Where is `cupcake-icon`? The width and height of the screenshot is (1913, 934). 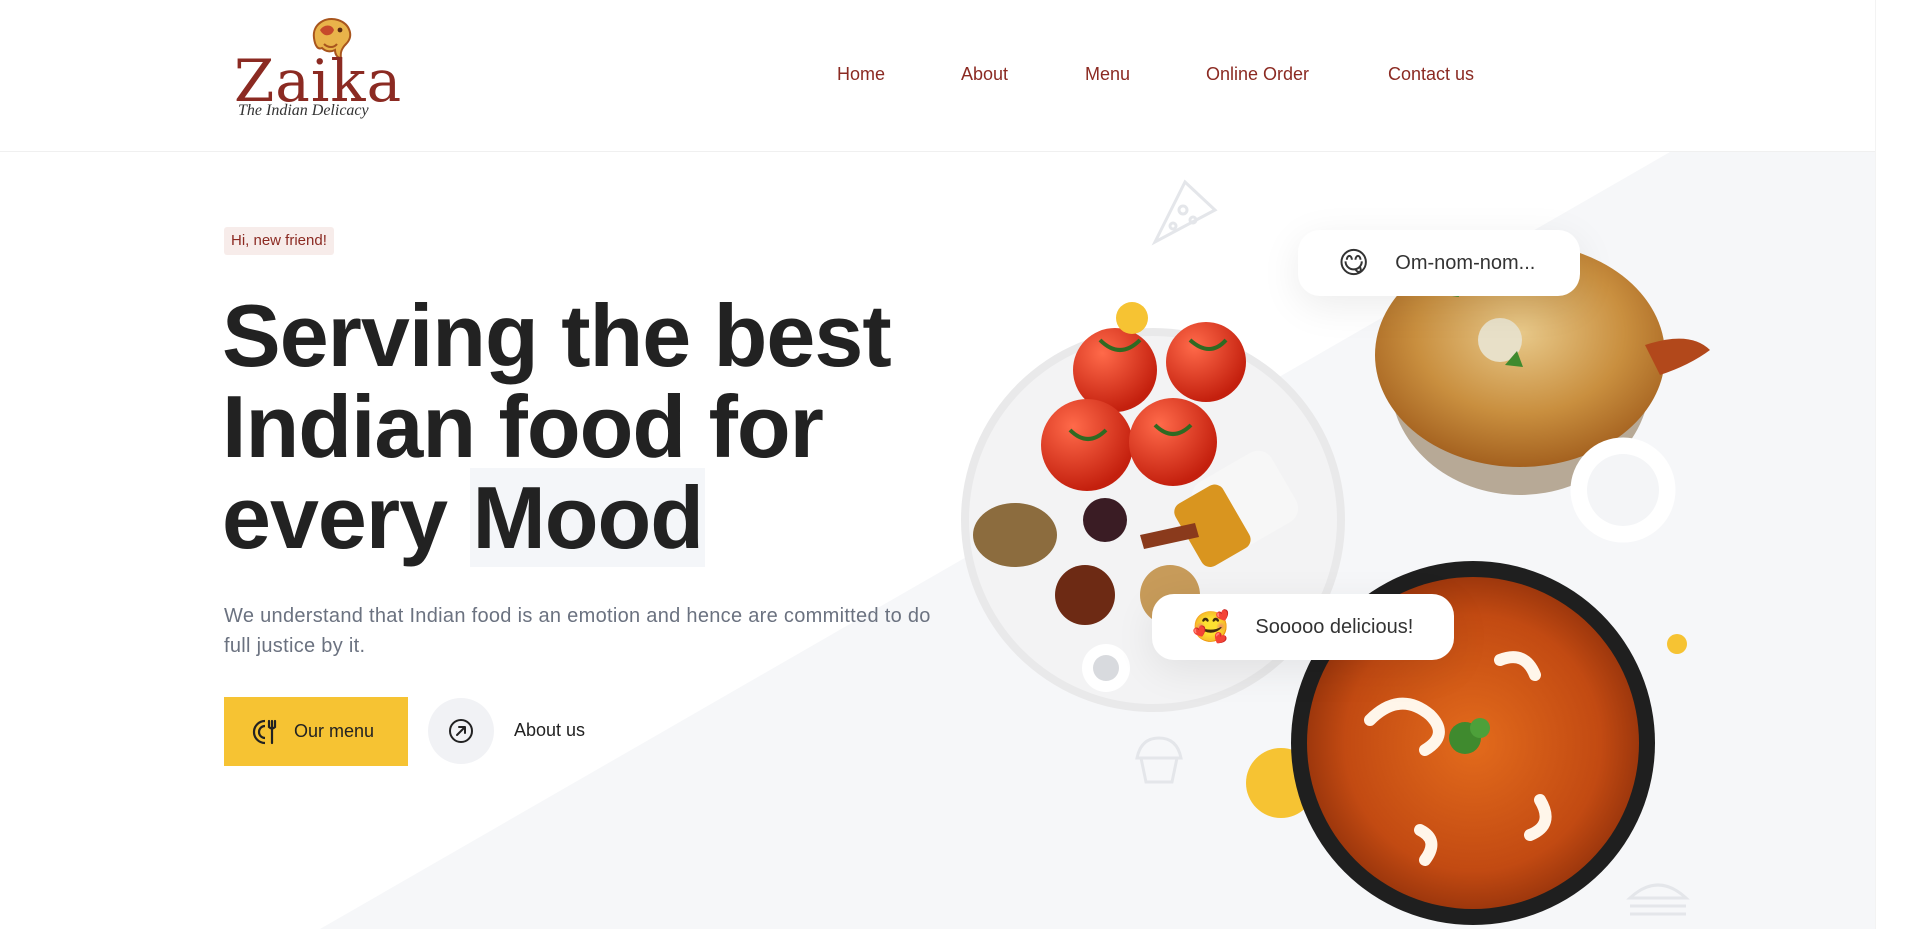 cupcake-icon is located at coordinates (1159, 760).